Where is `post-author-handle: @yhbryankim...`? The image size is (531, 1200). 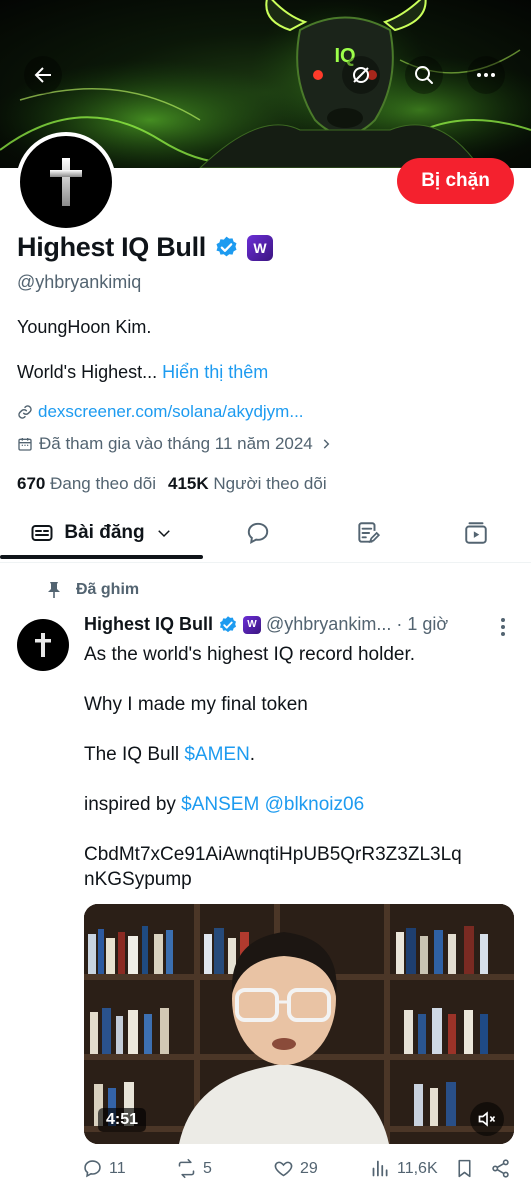
post-author-handle: @yhbryankim... is located at coordinates (329, 624).